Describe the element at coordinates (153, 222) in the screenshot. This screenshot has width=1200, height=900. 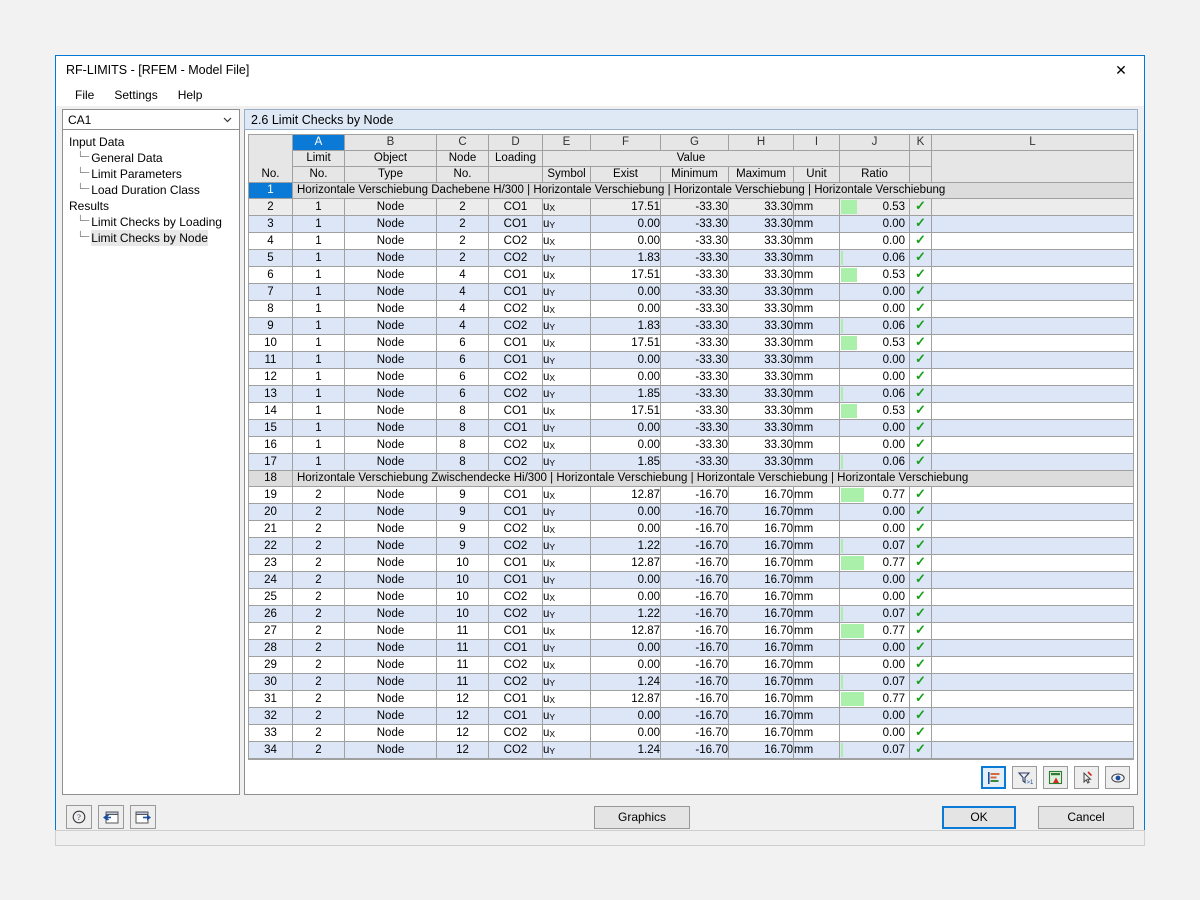
I see `tree-item-limit-checks-by-loading: └─ Limit Checks by Loading` at that location.